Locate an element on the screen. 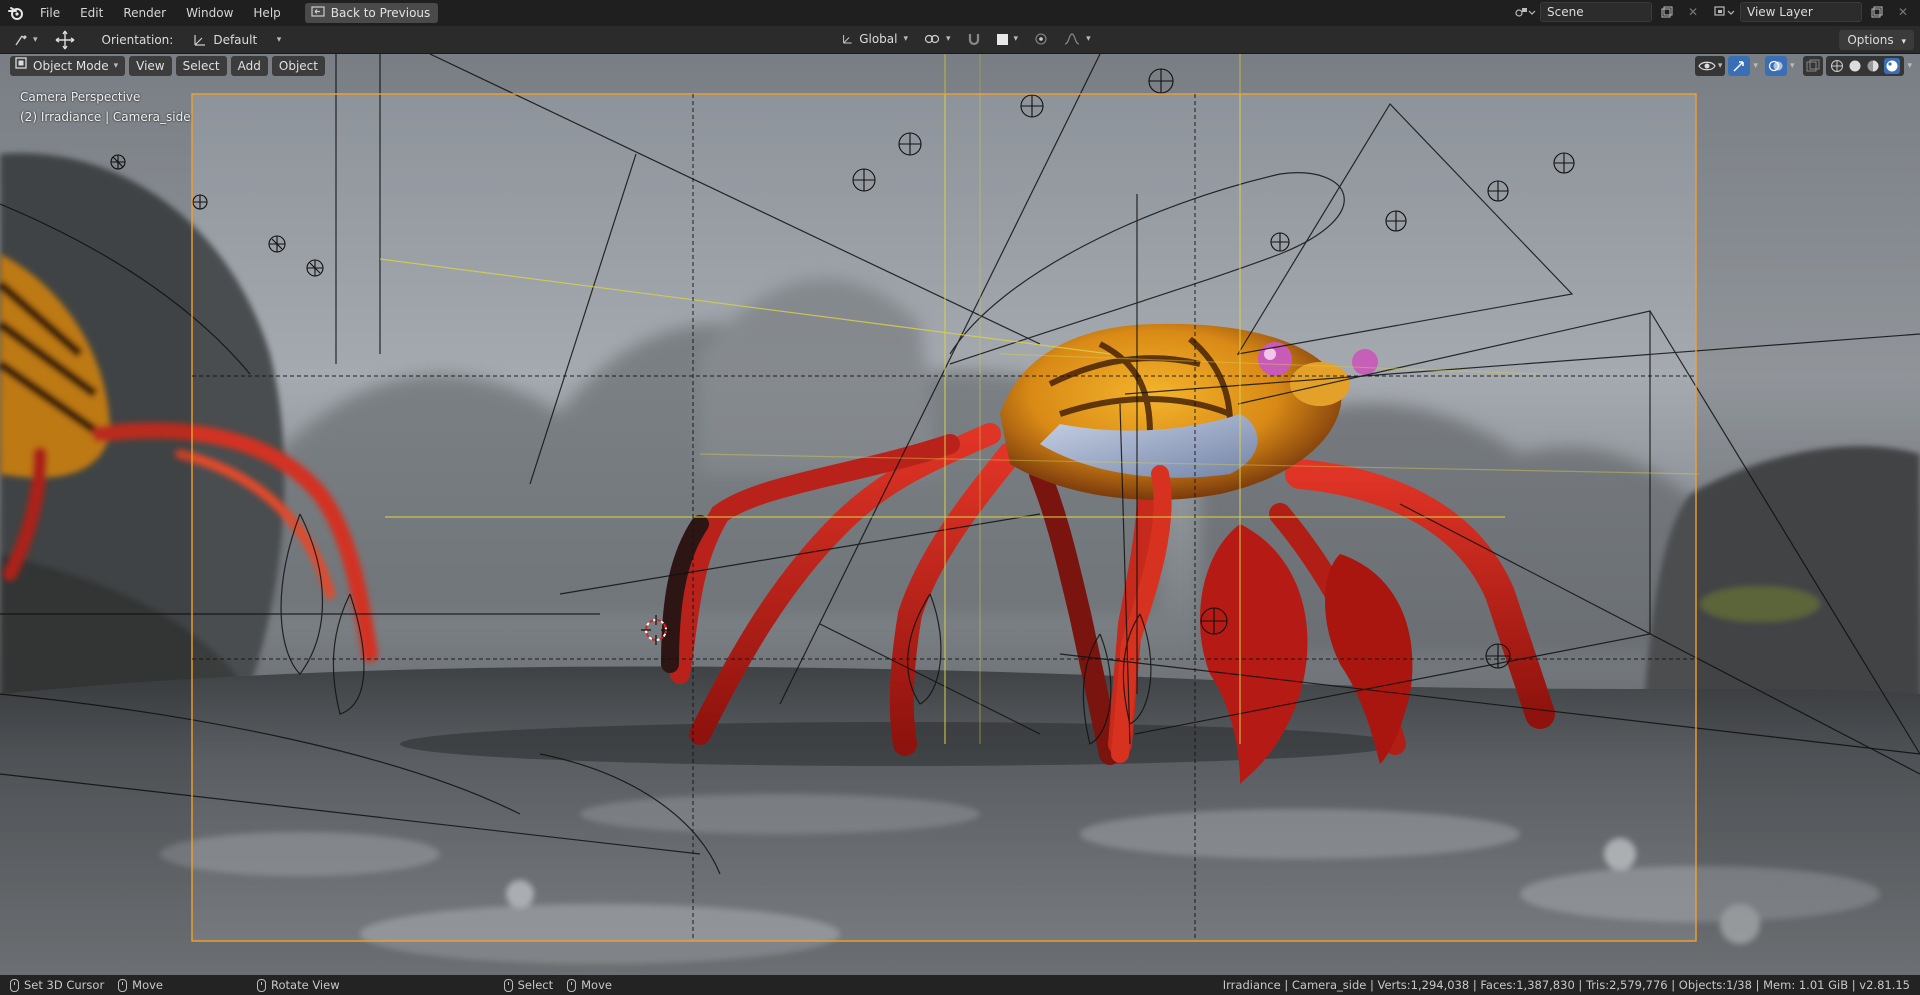 Image resolution: width=1920 pixels, height=995 pixels. back-to-previous-button: Back to Previous is located at coordinates (371, 13).